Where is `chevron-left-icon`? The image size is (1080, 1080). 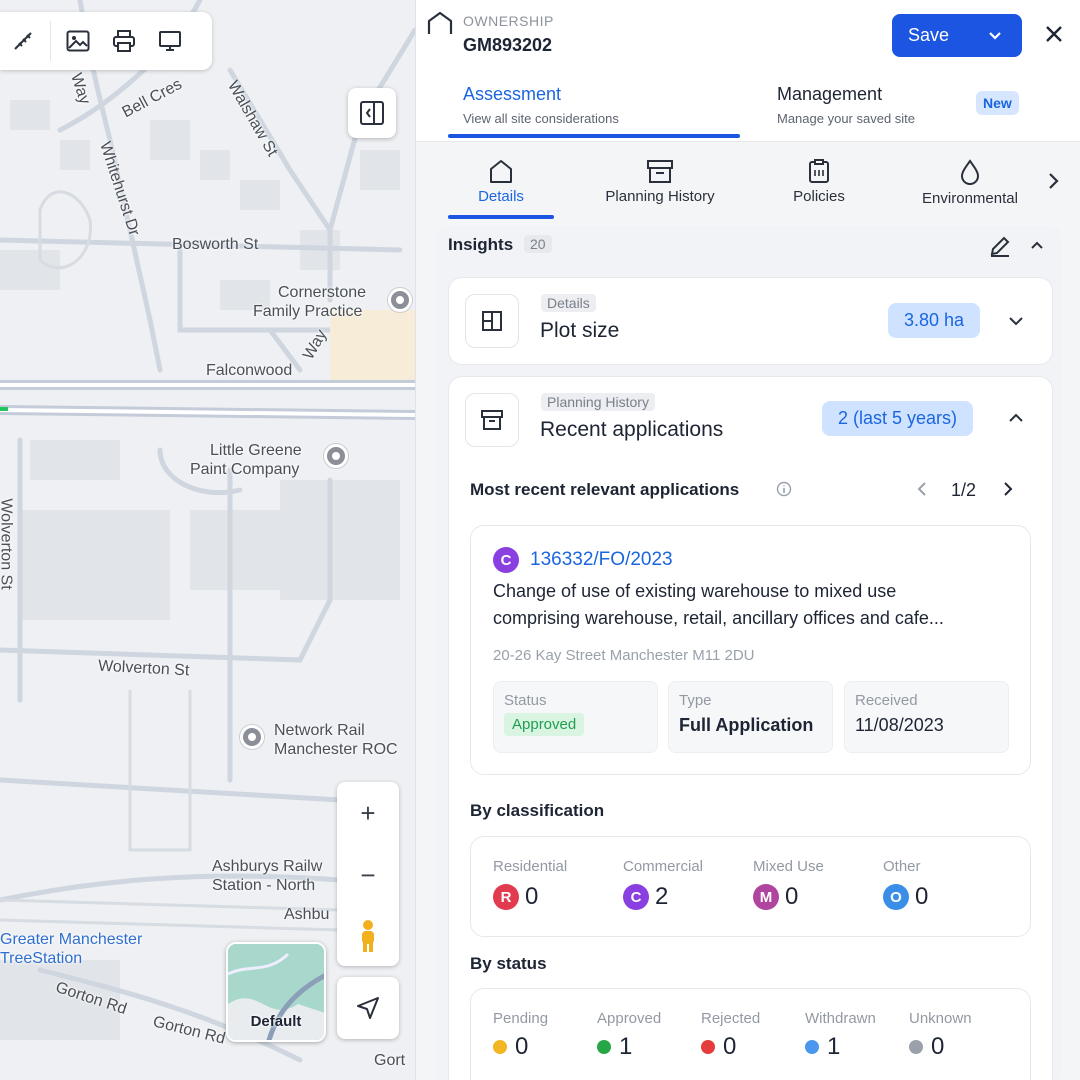 chevron-left-icon is located at coordinates (922, 489).